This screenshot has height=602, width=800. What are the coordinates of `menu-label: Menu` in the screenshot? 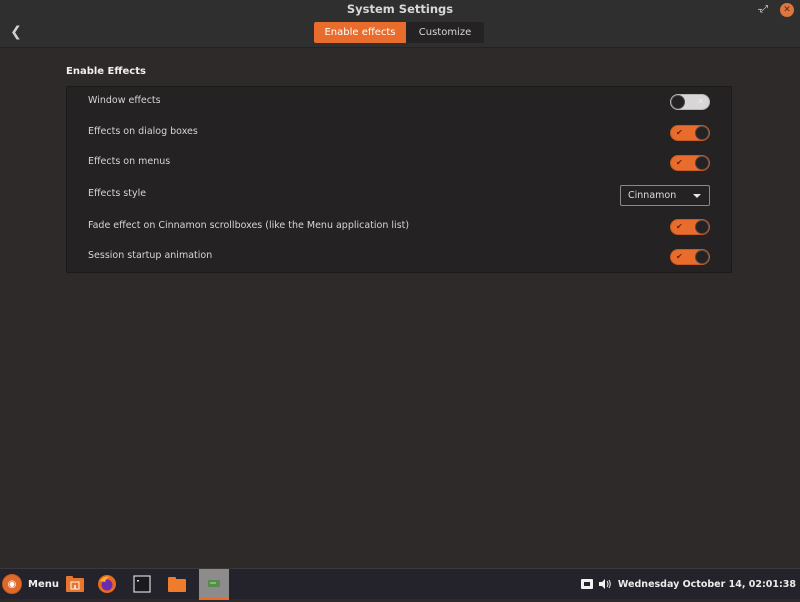 It's located at (43, 584).